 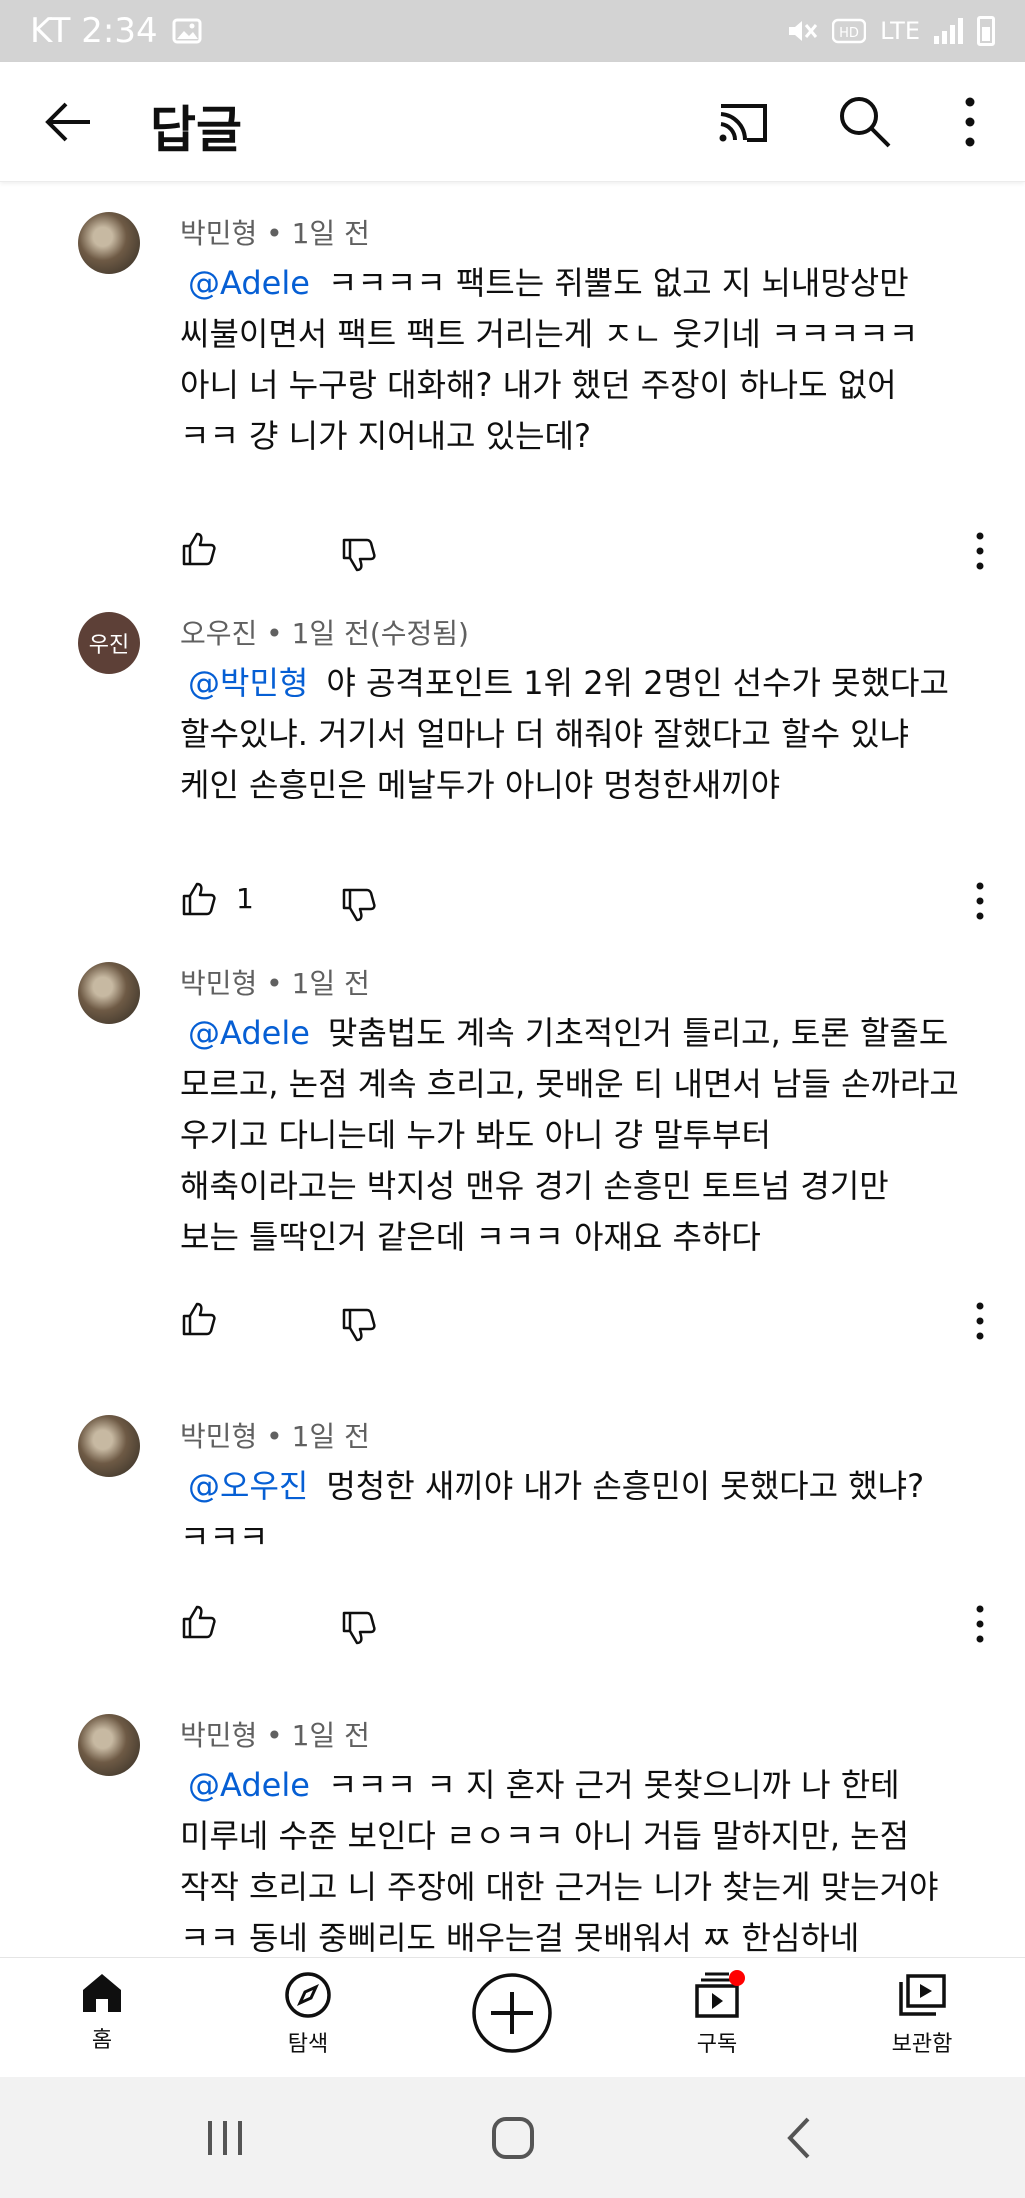 I want to click on network-type: LTE, so click(x=900, y=31).